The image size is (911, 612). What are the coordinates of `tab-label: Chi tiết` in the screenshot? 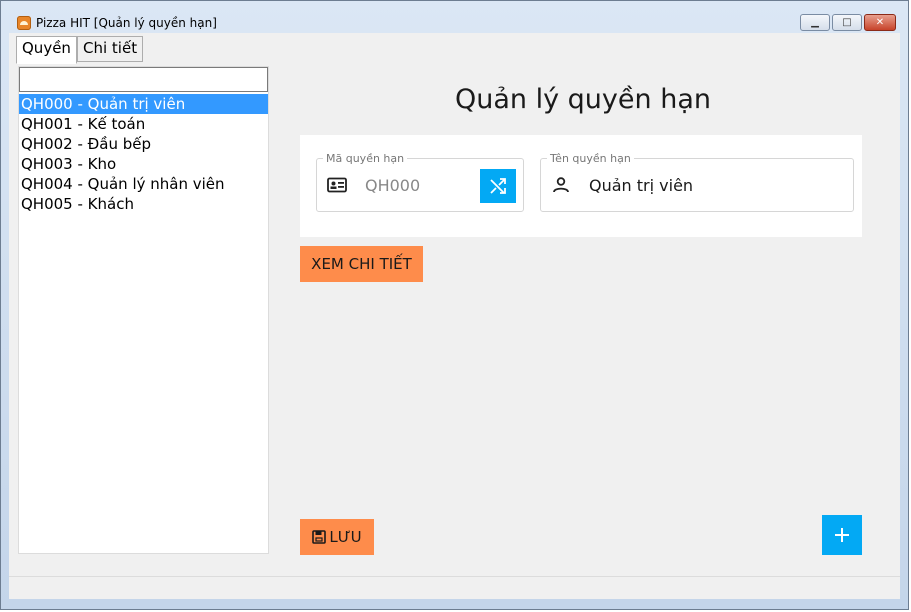 It's located at (110, 48).